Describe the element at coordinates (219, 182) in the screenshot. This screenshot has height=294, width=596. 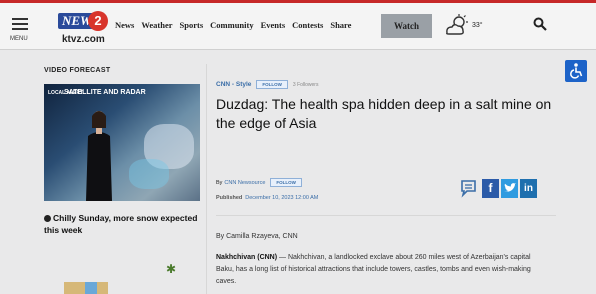
I see `by-label: By` at that location.